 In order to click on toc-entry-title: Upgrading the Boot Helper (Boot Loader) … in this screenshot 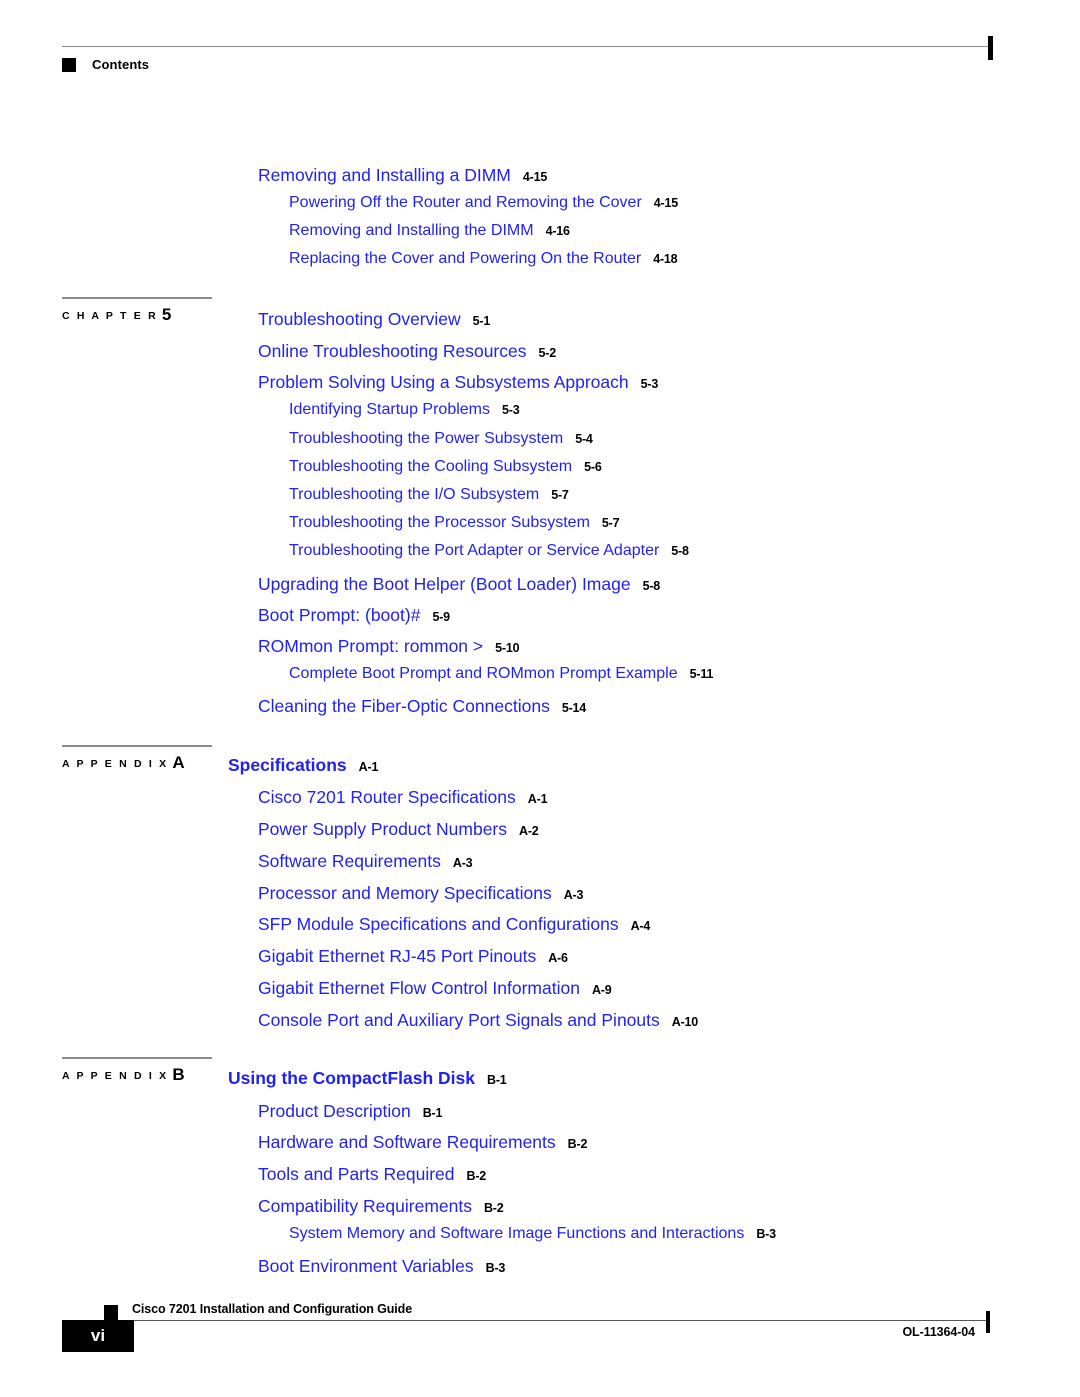, I will do `click(444, 584)`.